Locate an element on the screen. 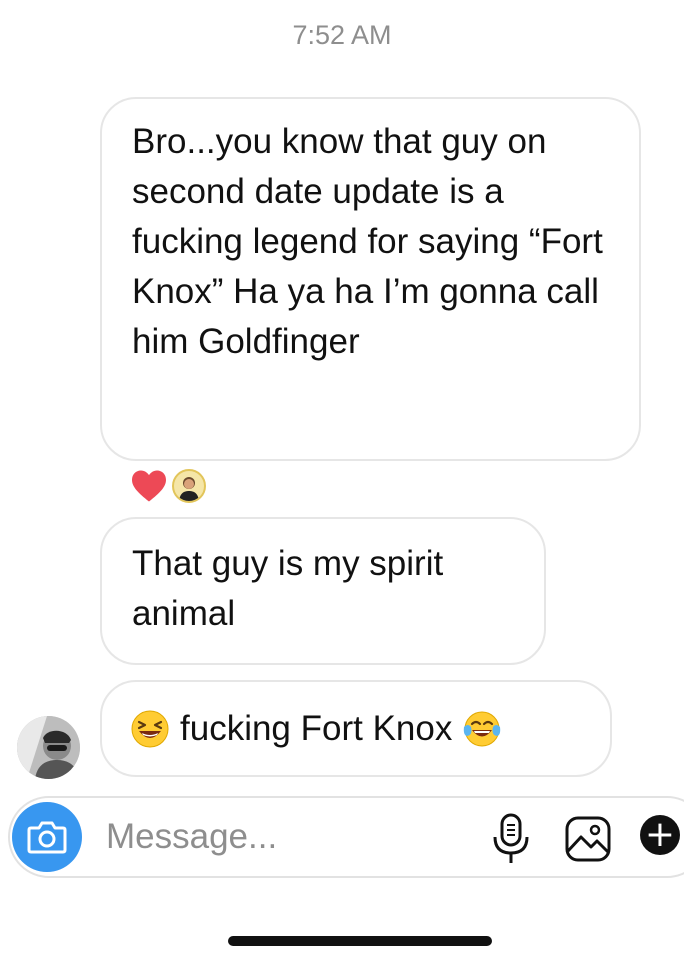 The width and height of the screenshot is (684, 960). plus-button: + is located at coordinates (660, 835).